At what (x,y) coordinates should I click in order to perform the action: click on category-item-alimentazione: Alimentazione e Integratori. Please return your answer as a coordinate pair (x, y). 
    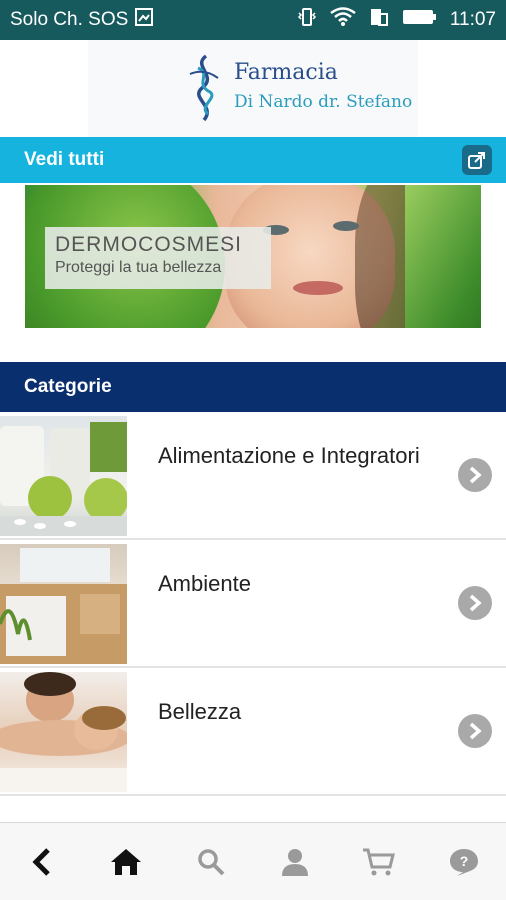
    Looking at the image, I should click on (253, 476).